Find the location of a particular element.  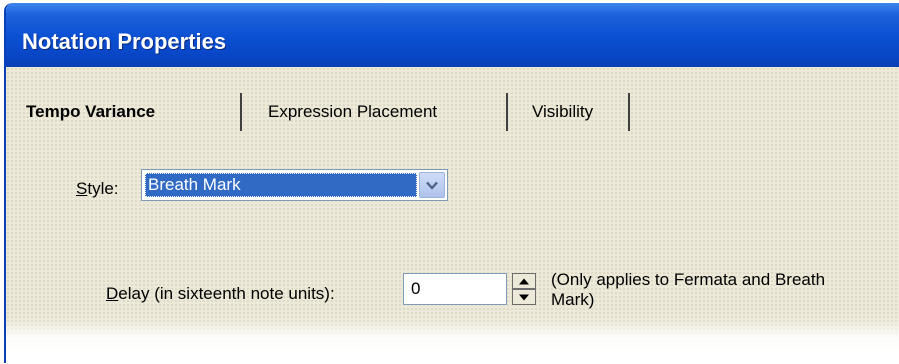

style-dropdown: Breath Mark is located at coordinates (294, 185).